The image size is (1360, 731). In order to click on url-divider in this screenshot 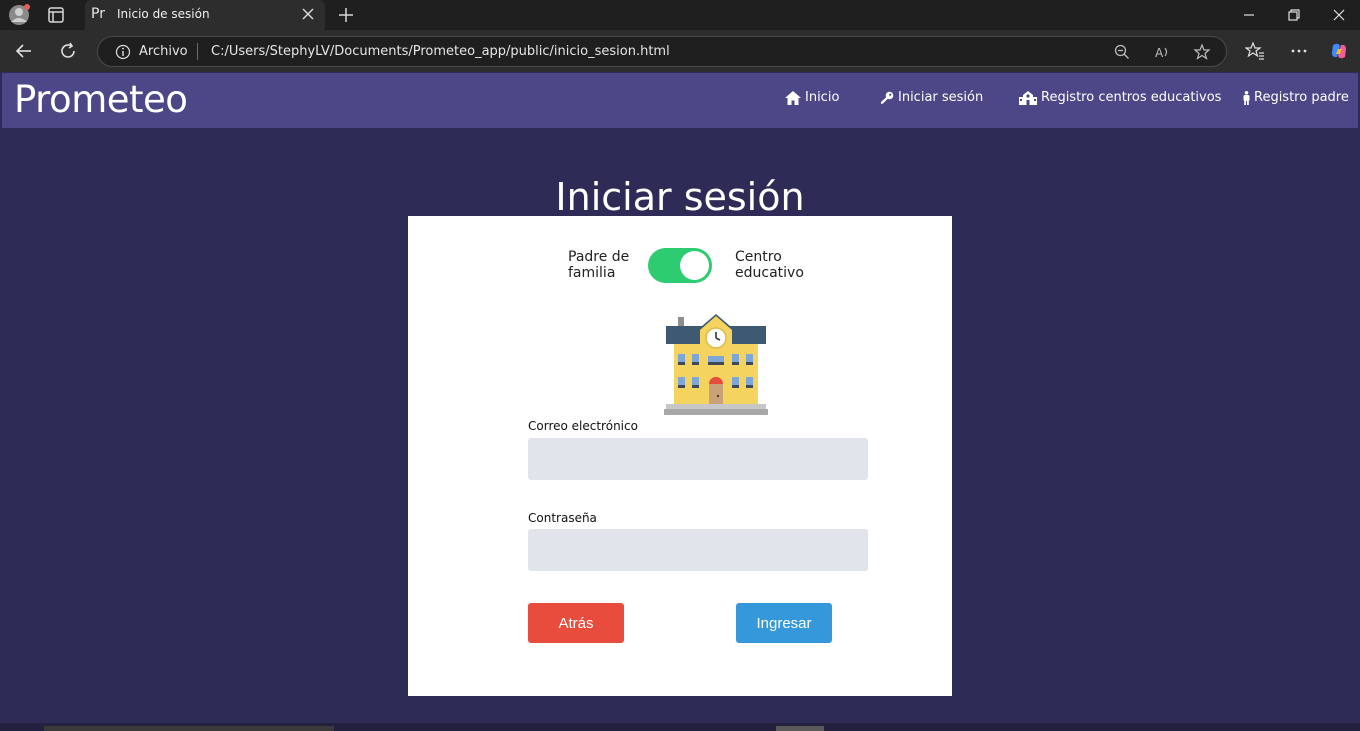, I will do `click(197, 51)`.